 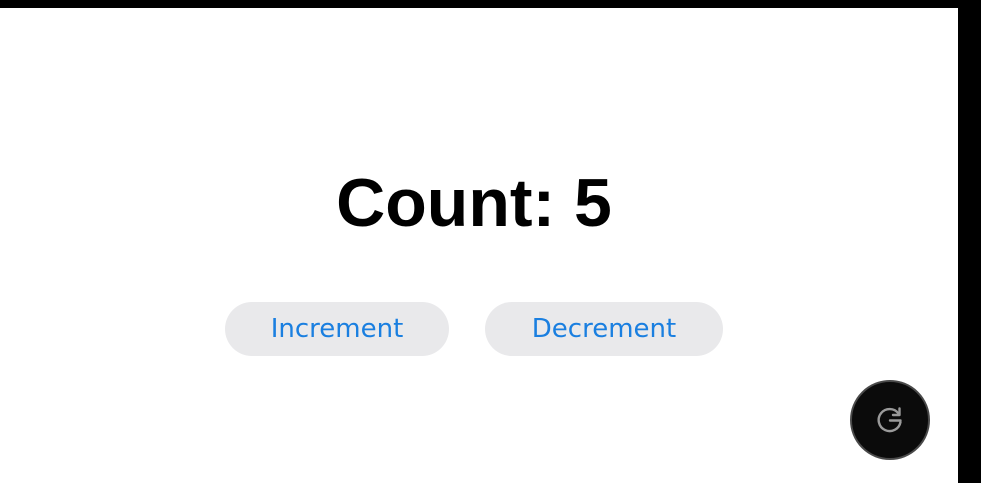 I want to click on refresh-button, so click(x=890, y=420).